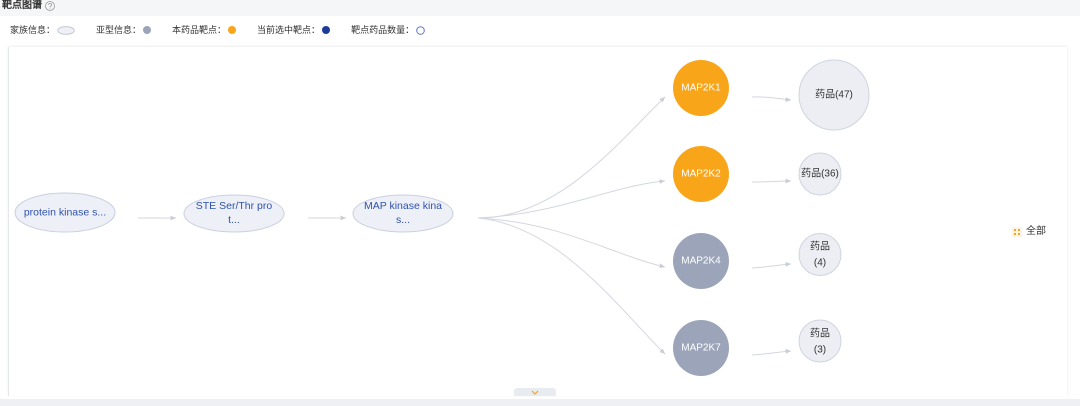  What do you see at coordinates (820, 350) in the screenshot?
I see `drug-count-label: (3)` at bounding box center [820, 350].